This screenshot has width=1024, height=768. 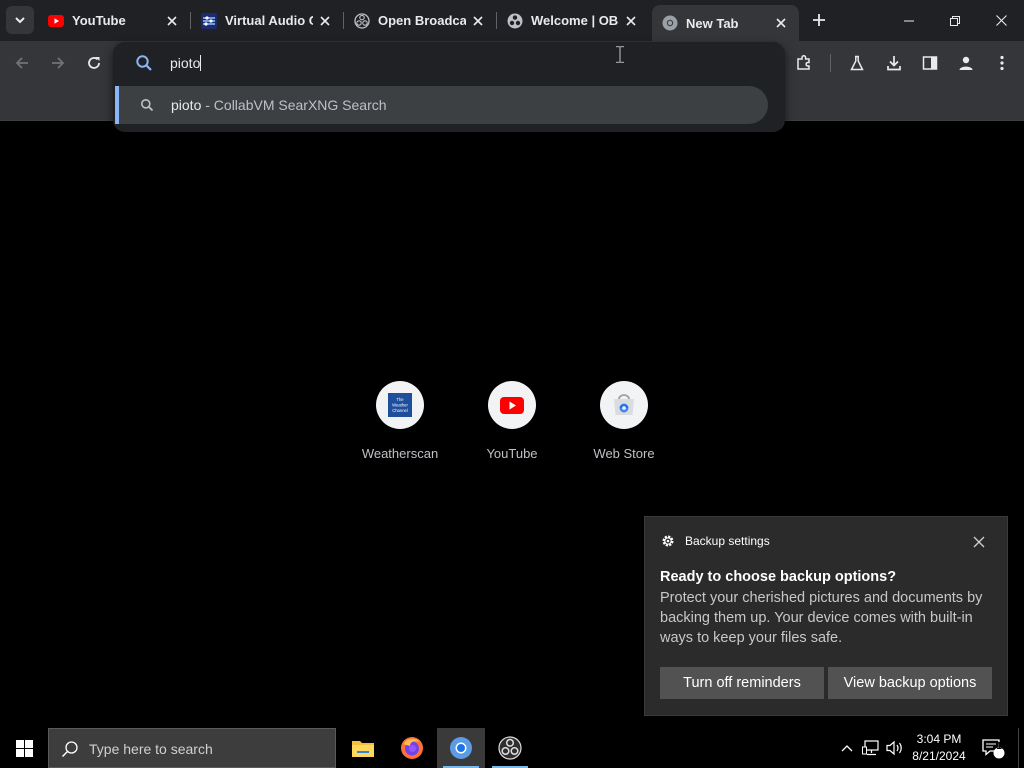 I want to click on person-icon, so click(x=966, y=63).